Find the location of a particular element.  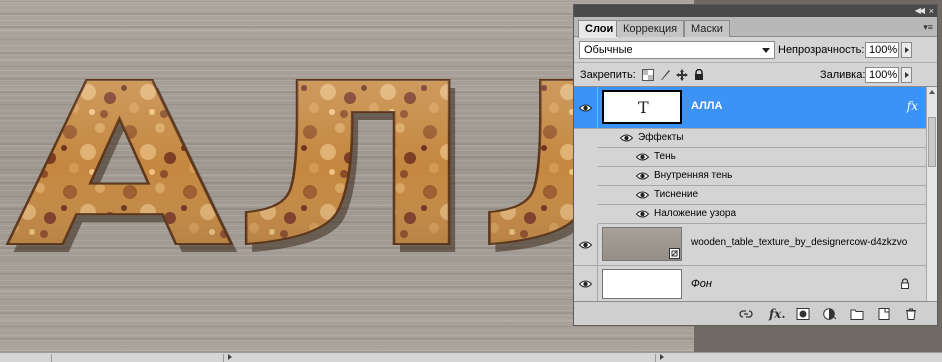

blend-row: Обычные Непрозрачность: 100% is located at coordinates (755, 50).